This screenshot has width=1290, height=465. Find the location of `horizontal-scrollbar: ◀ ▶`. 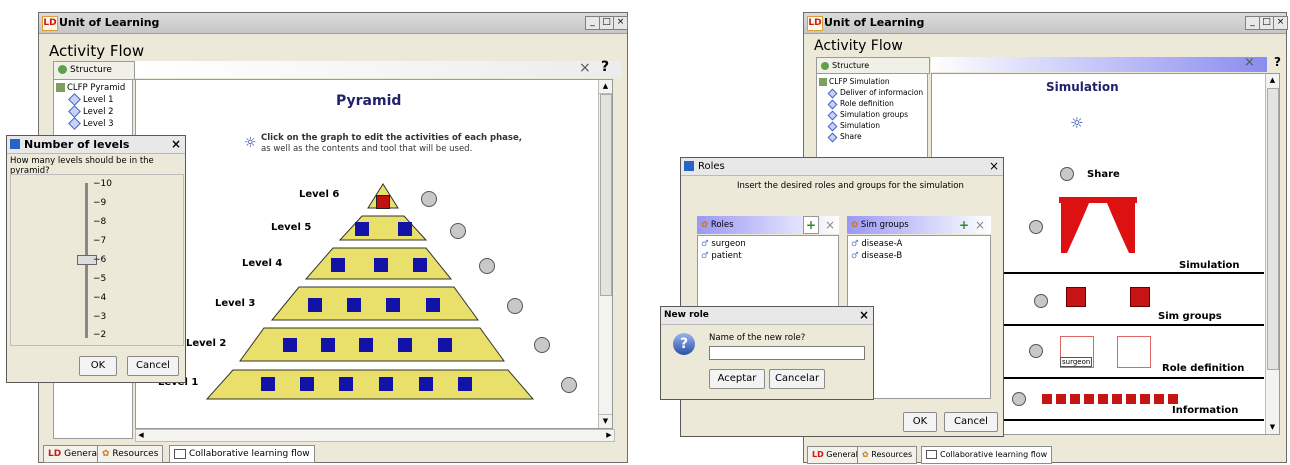

horizontal-scrollbar: ◀ ▶ is located at coordinates (375, 435).